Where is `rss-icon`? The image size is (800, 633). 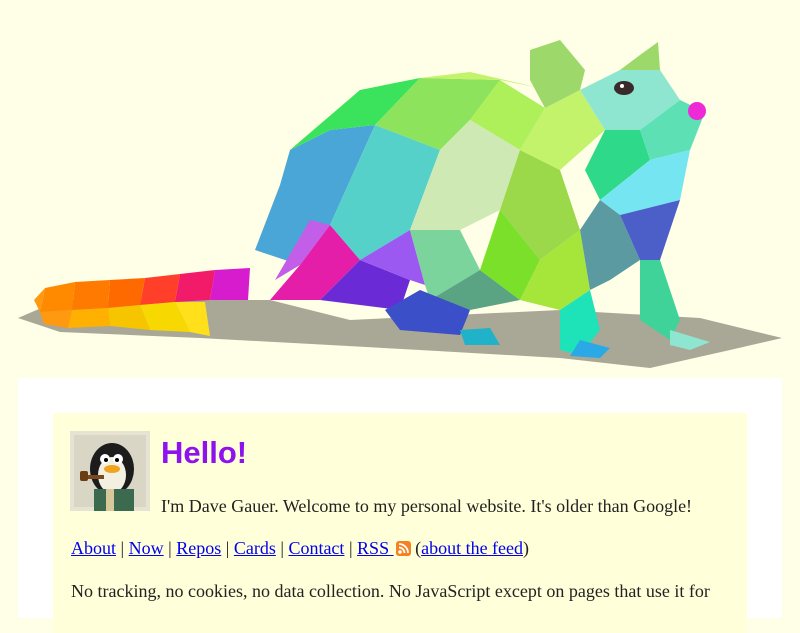
rss-icon is located at coordinates (403, 550).